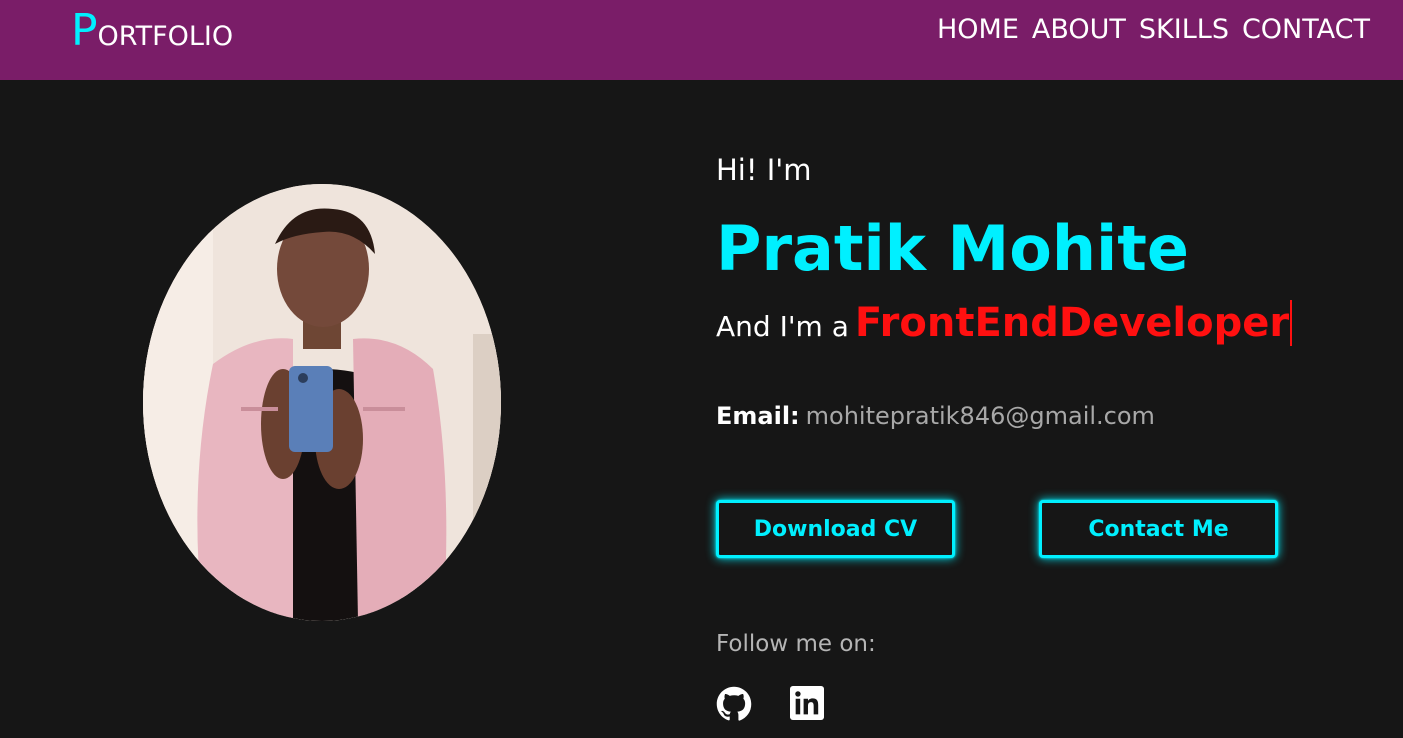 The width and height of the screenshot is (1403, 738). I want to click on nav-link-skills: SKILLS, so click(1184, 30).